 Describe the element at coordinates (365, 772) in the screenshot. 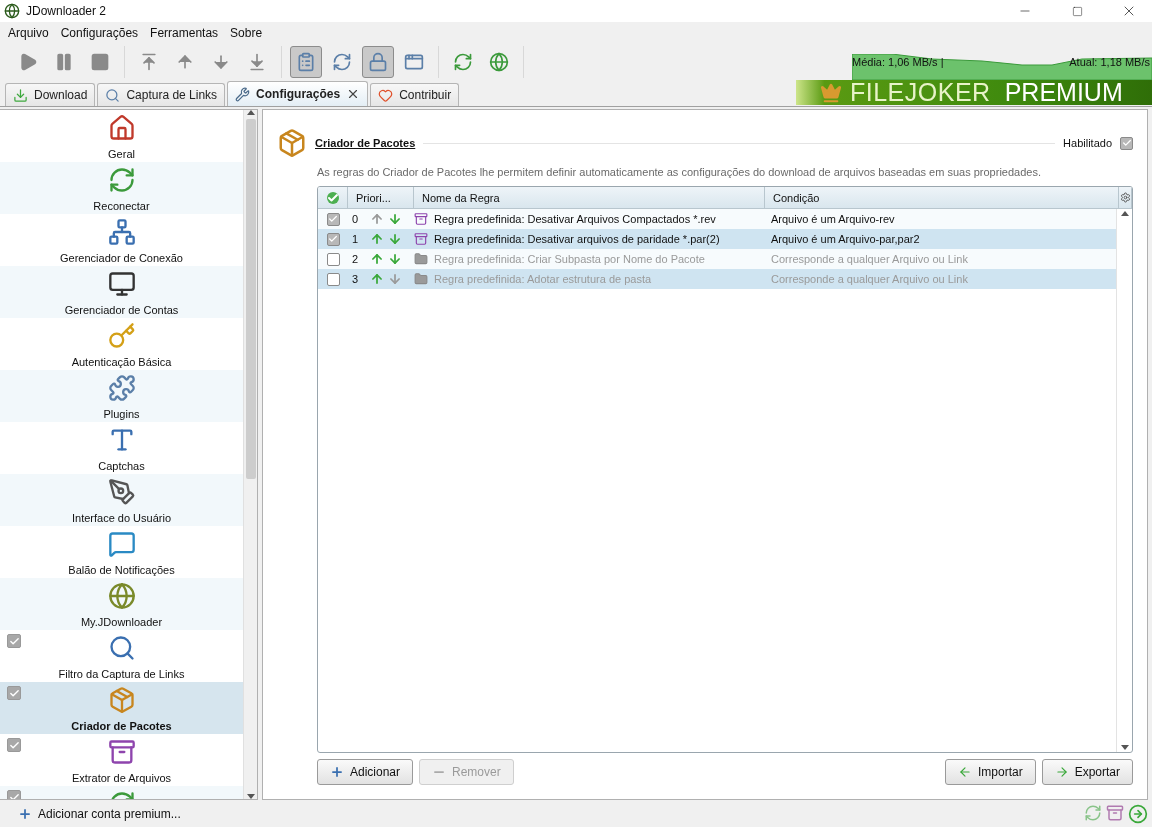

I see `action-button: Adicionar` at that location.